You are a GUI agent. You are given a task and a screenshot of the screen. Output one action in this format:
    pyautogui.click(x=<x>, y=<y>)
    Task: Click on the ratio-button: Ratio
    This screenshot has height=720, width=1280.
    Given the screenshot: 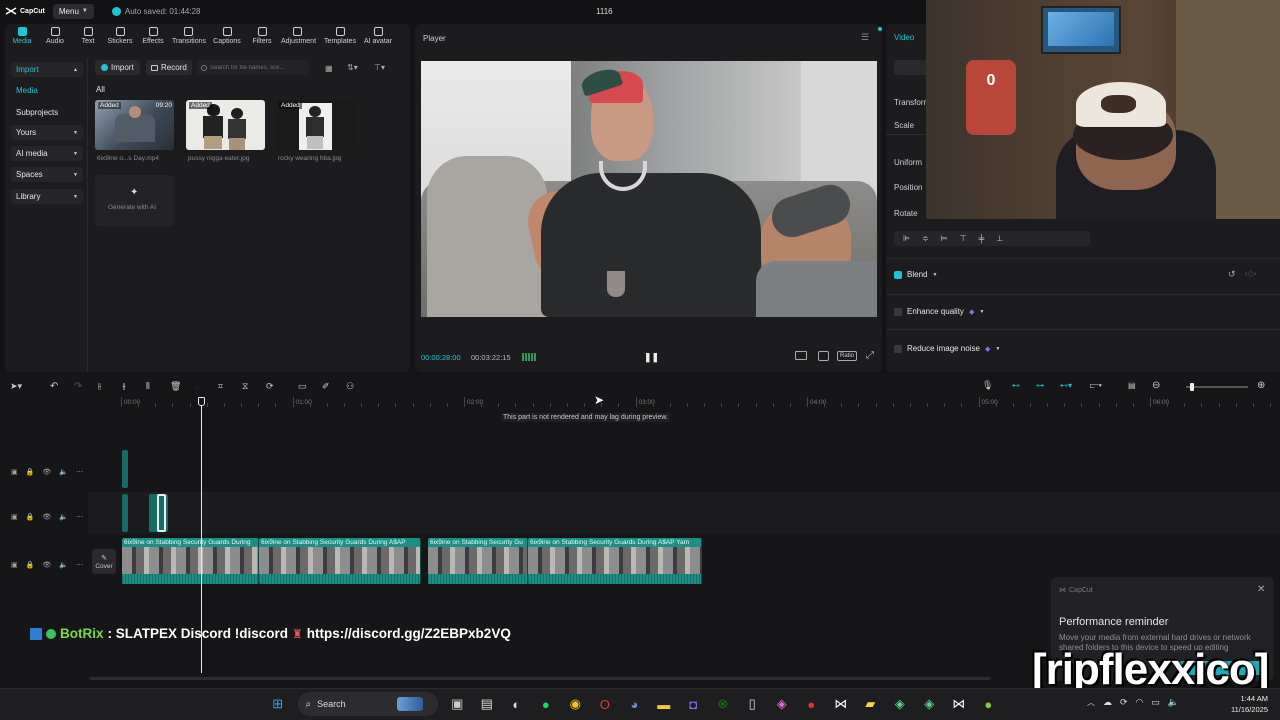 What is the action you would take?
    pyautogui.click(x=847, y=356)
    